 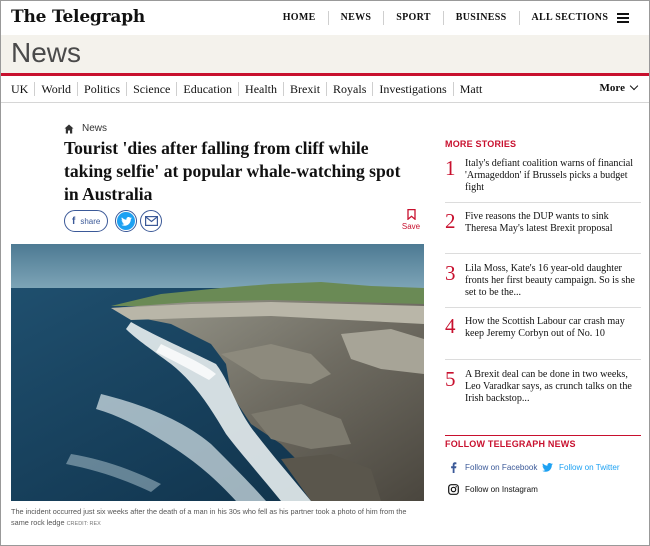 I want to click on nav-business: BUSINESS, so click(x=480, y=18).